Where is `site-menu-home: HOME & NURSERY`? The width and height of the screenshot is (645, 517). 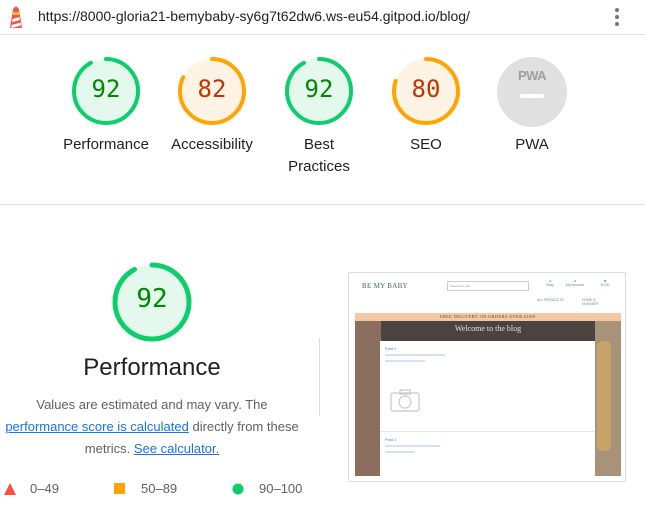
site-menu-home: HOME & NURSERY is located at coordinates (591, 302).